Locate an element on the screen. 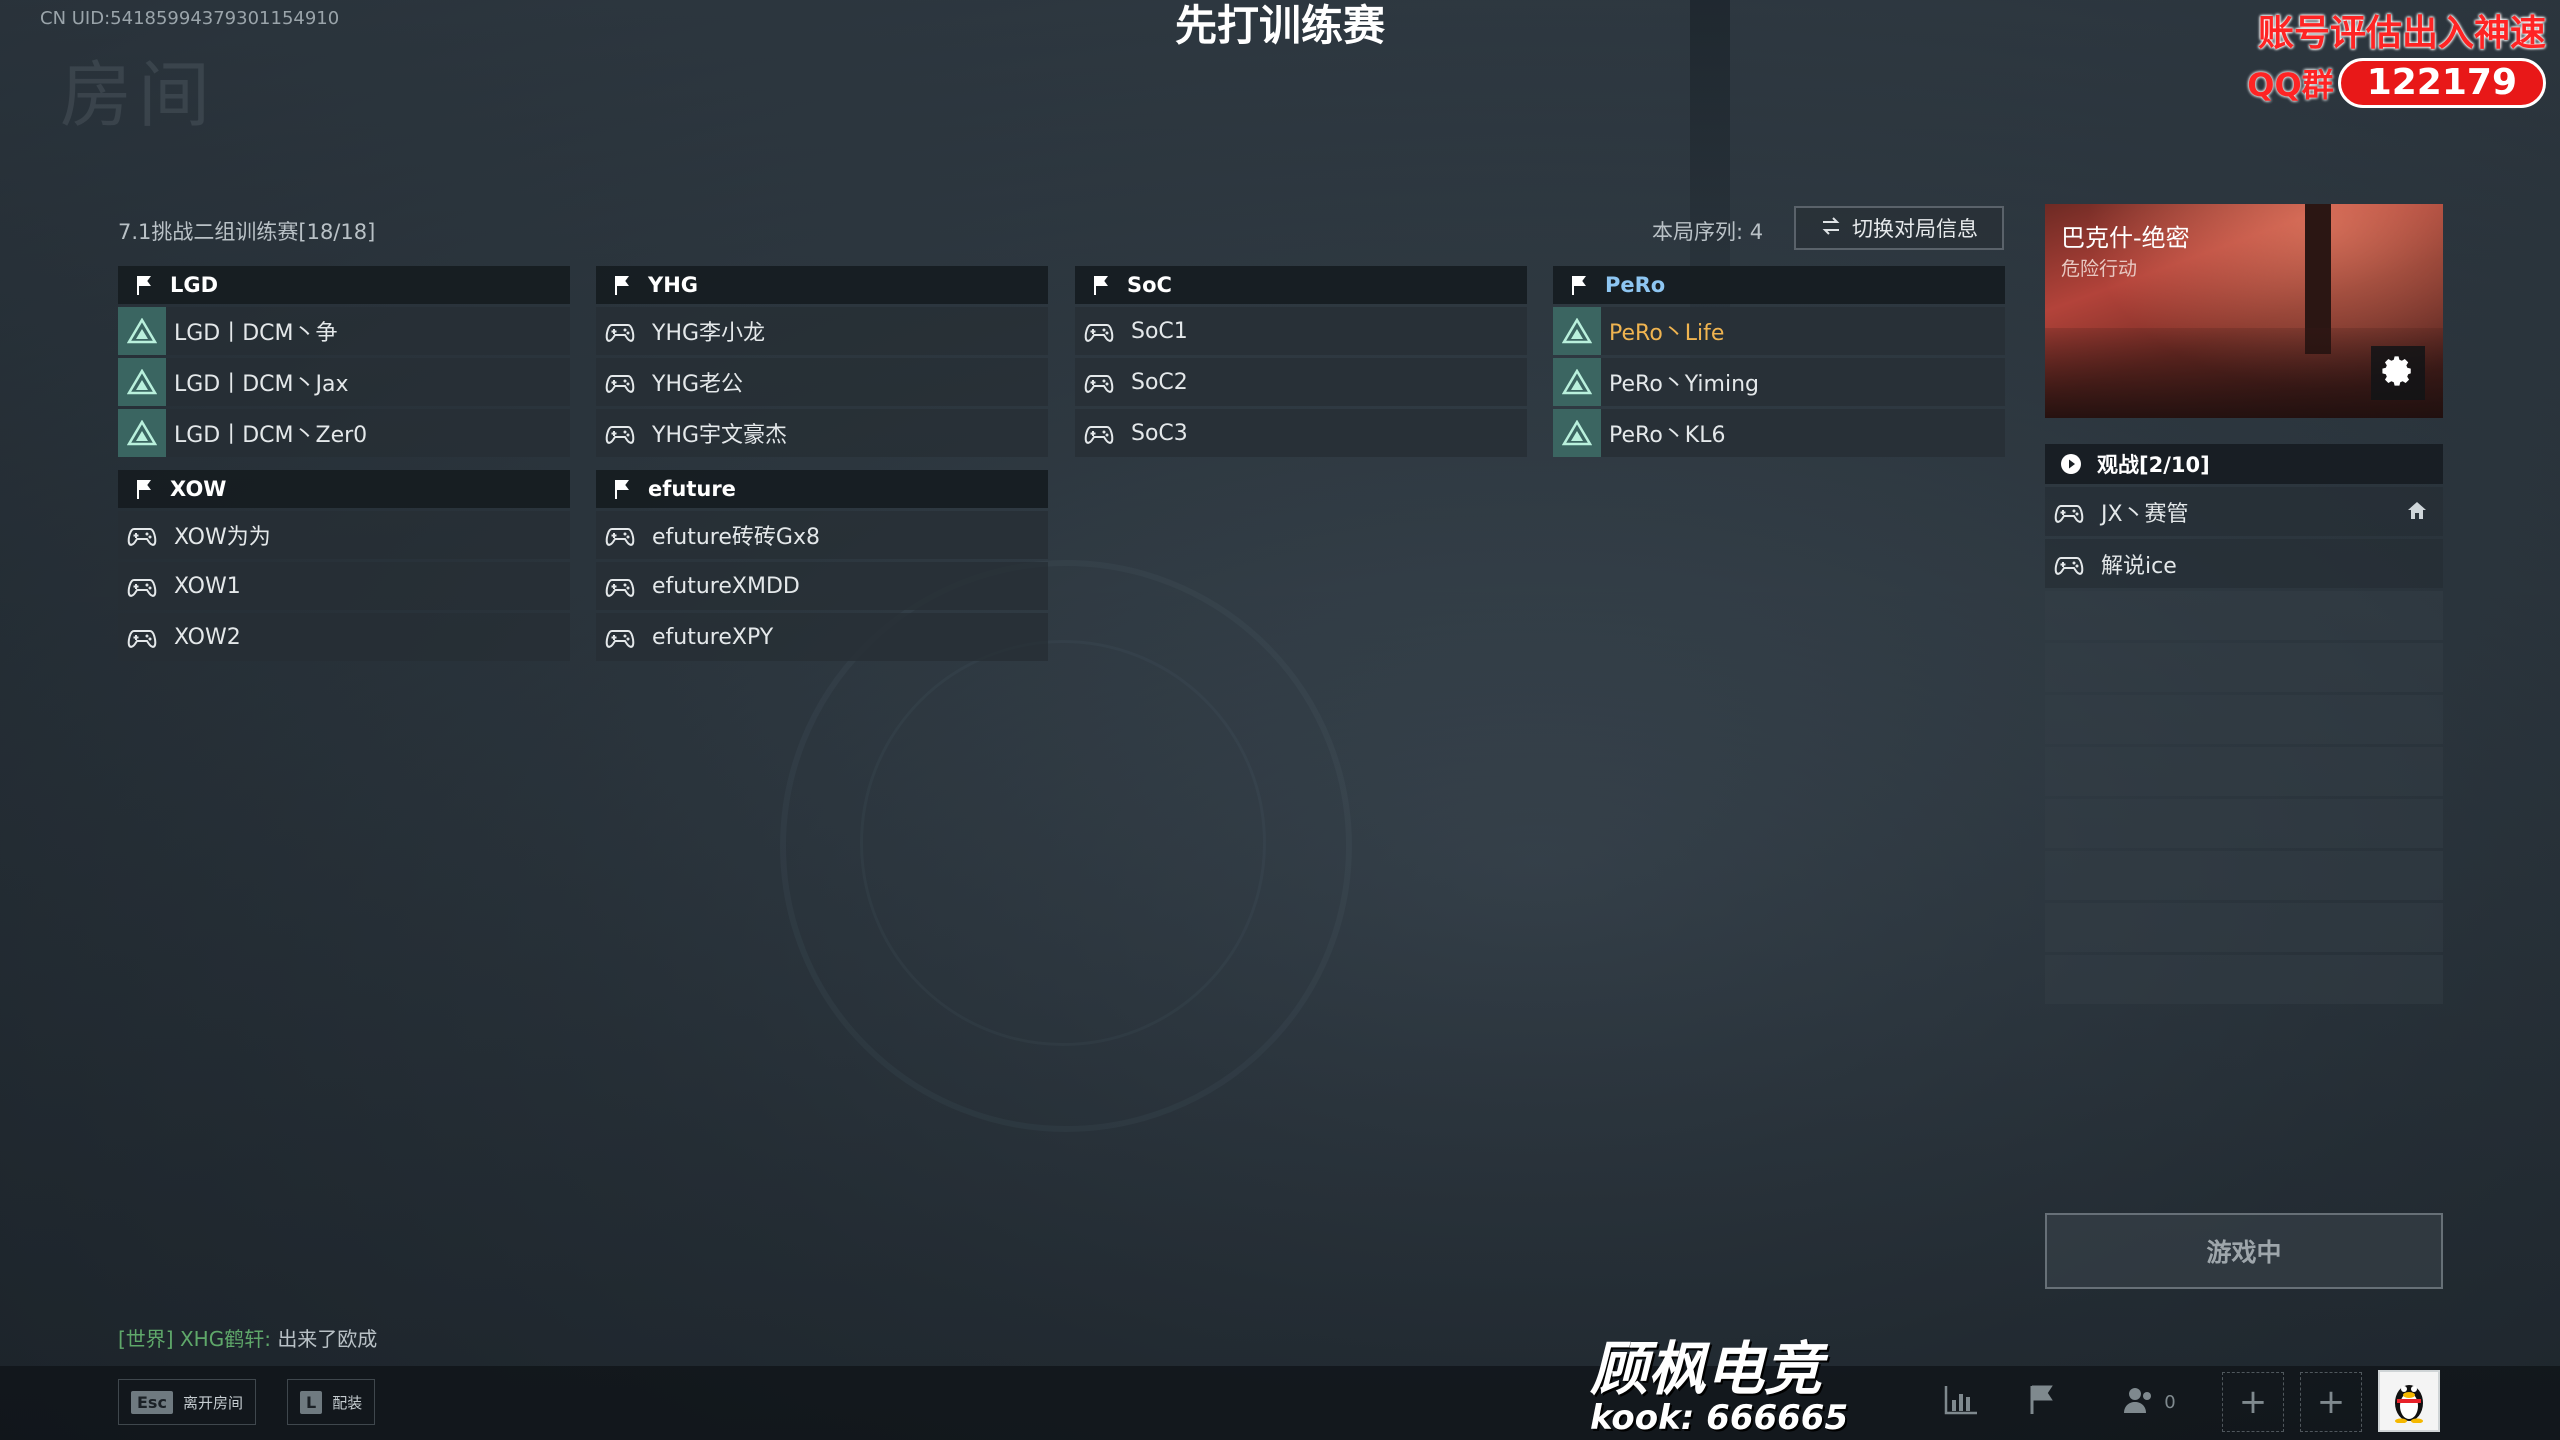 The width and height of the screenshot is (2560, 1440). player-name: XOW2 is located at coordinates (207, 637).